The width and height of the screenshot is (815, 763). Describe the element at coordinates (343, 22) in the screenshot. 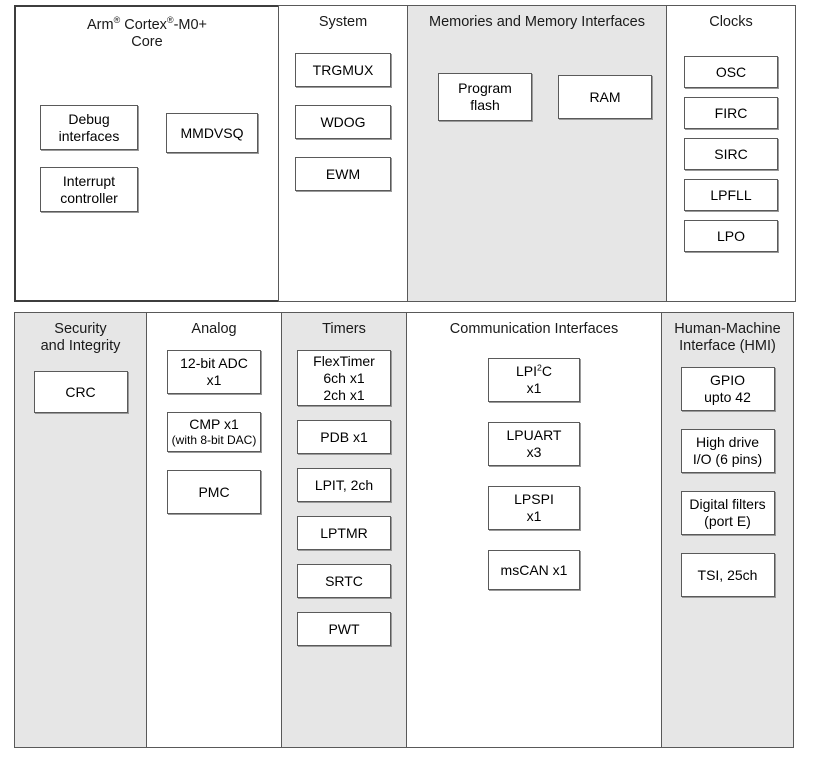

I see `panel-title-system: System` at that location.